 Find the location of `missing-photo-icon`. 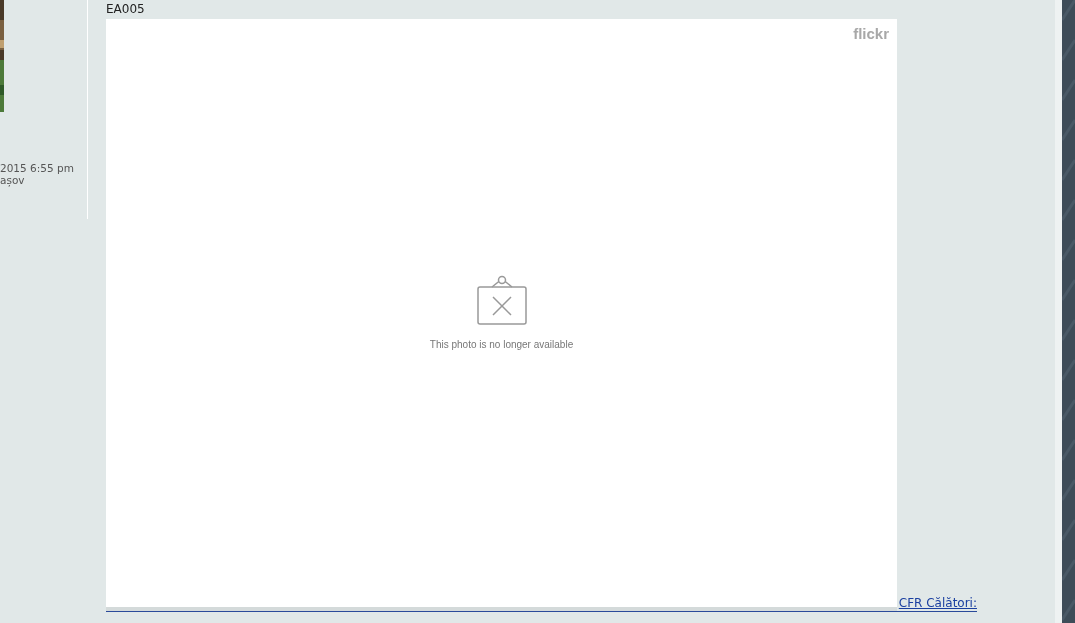

missing-photo-icon is located at coordinates (501, 300).